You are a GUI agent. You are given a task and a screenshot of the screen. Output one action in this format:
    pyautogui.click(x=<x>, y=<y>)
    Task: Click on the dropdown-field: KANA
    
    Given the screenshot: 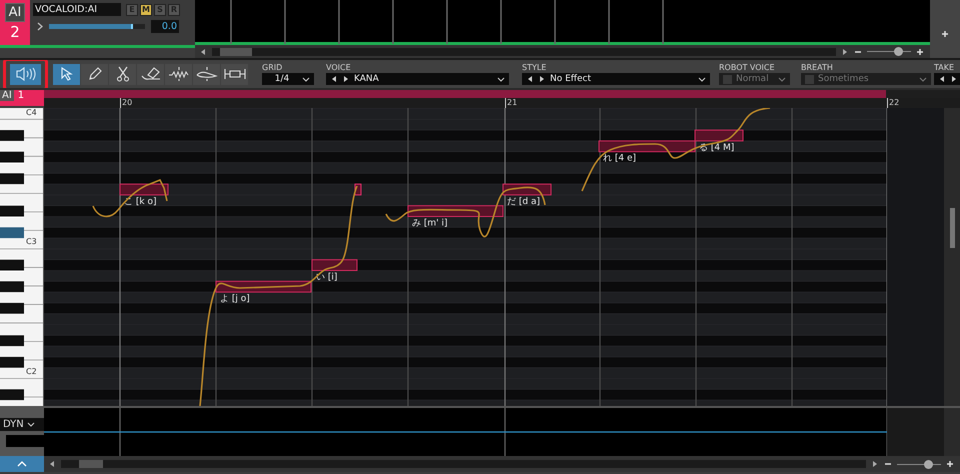 What is the action you would take?
    pyautogui.click(x=417, y=79)
    